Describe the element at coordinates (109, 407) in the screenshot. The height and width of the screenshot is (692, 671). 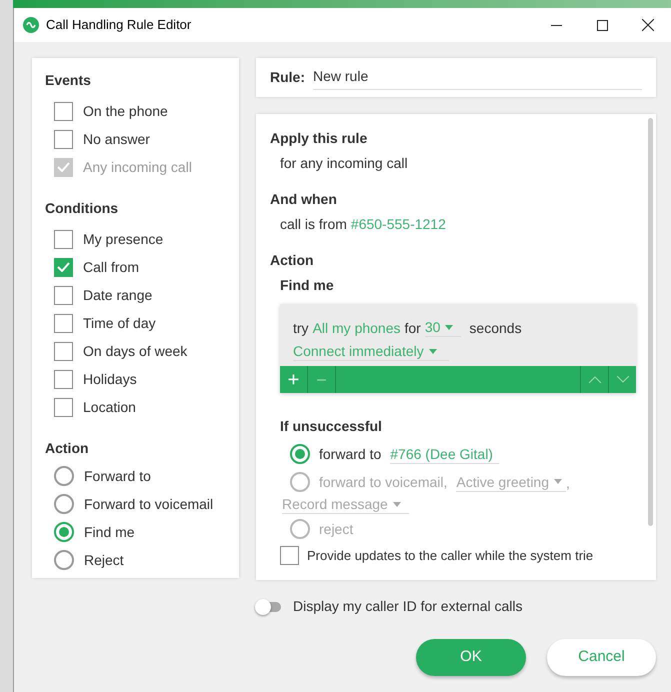
I see `checkbox-label: Location` at that location.